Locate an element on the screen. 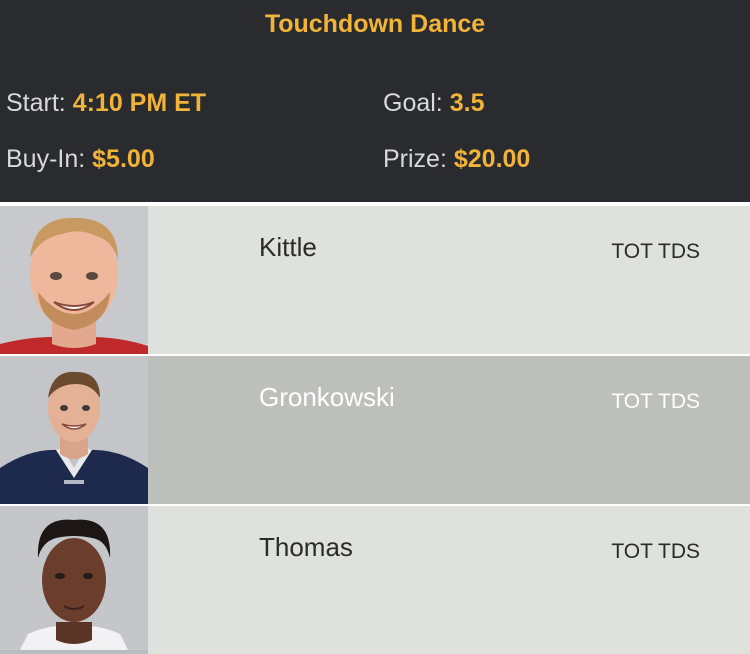 The width and height of the screenshot is (750, 654). prize-info: Prize: $20.00 is located at coordinates (456, 159).